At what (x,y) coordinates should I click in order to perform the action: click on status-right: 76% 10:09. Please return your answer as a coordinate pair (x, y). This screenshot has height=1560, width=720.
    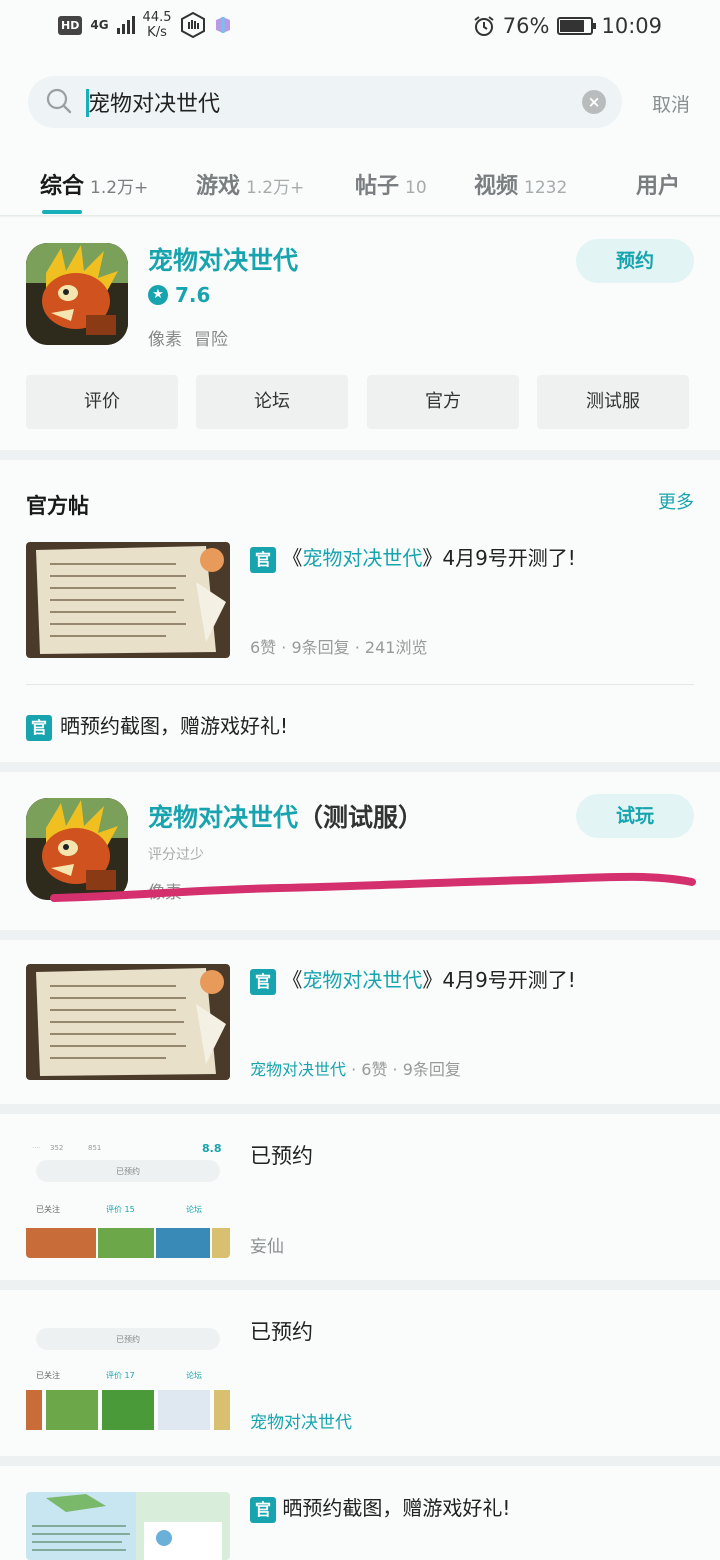
    Looking at the image, I should click on (567, 26).